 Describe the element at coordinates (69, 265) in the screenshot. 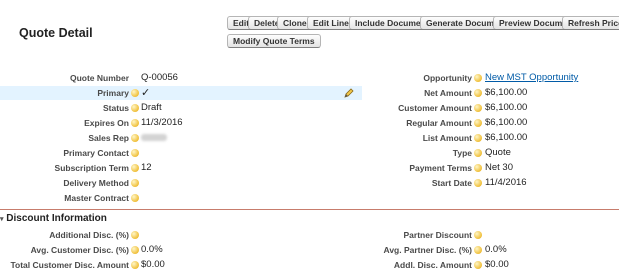

I see `field-label: Total Customer Disc. Amount` at that location.